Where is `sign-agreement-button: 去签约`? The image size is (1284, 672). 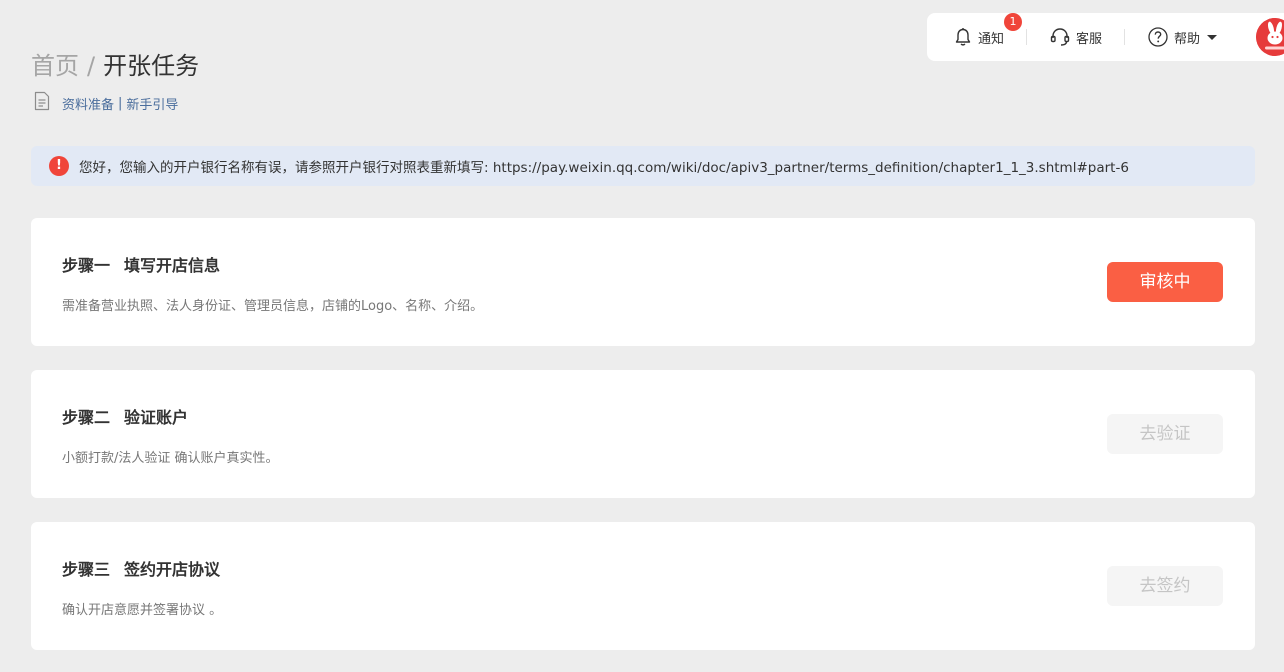 sign-agreement-button: 去签约 is located at coordinates (1165, 586).